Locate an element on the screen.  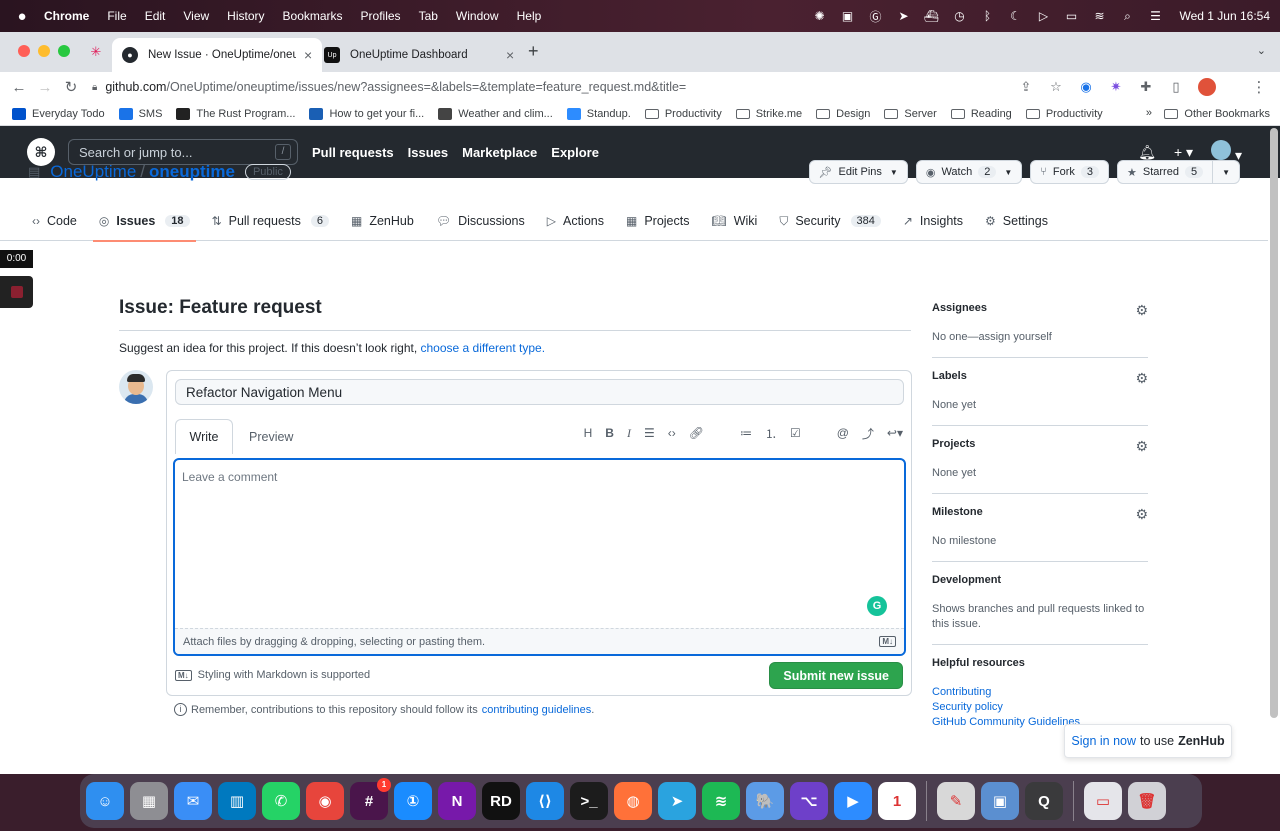
dock-calendar-icon: 1 is located at coordinates (897, 801).